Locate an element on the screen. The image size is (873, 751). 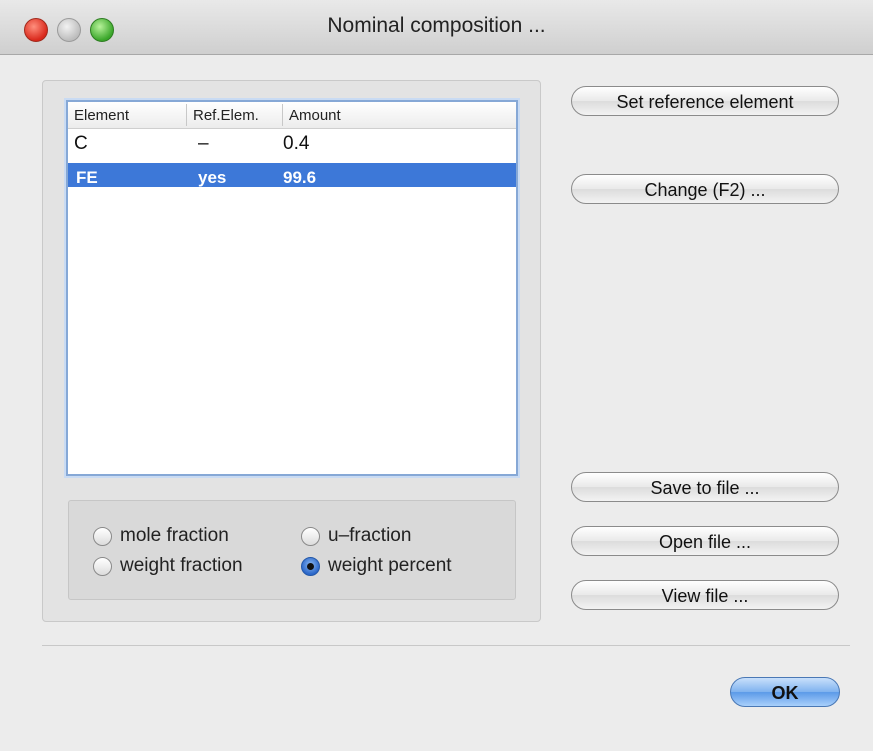
column-header-element: Element is located at coordinates (101, 115).